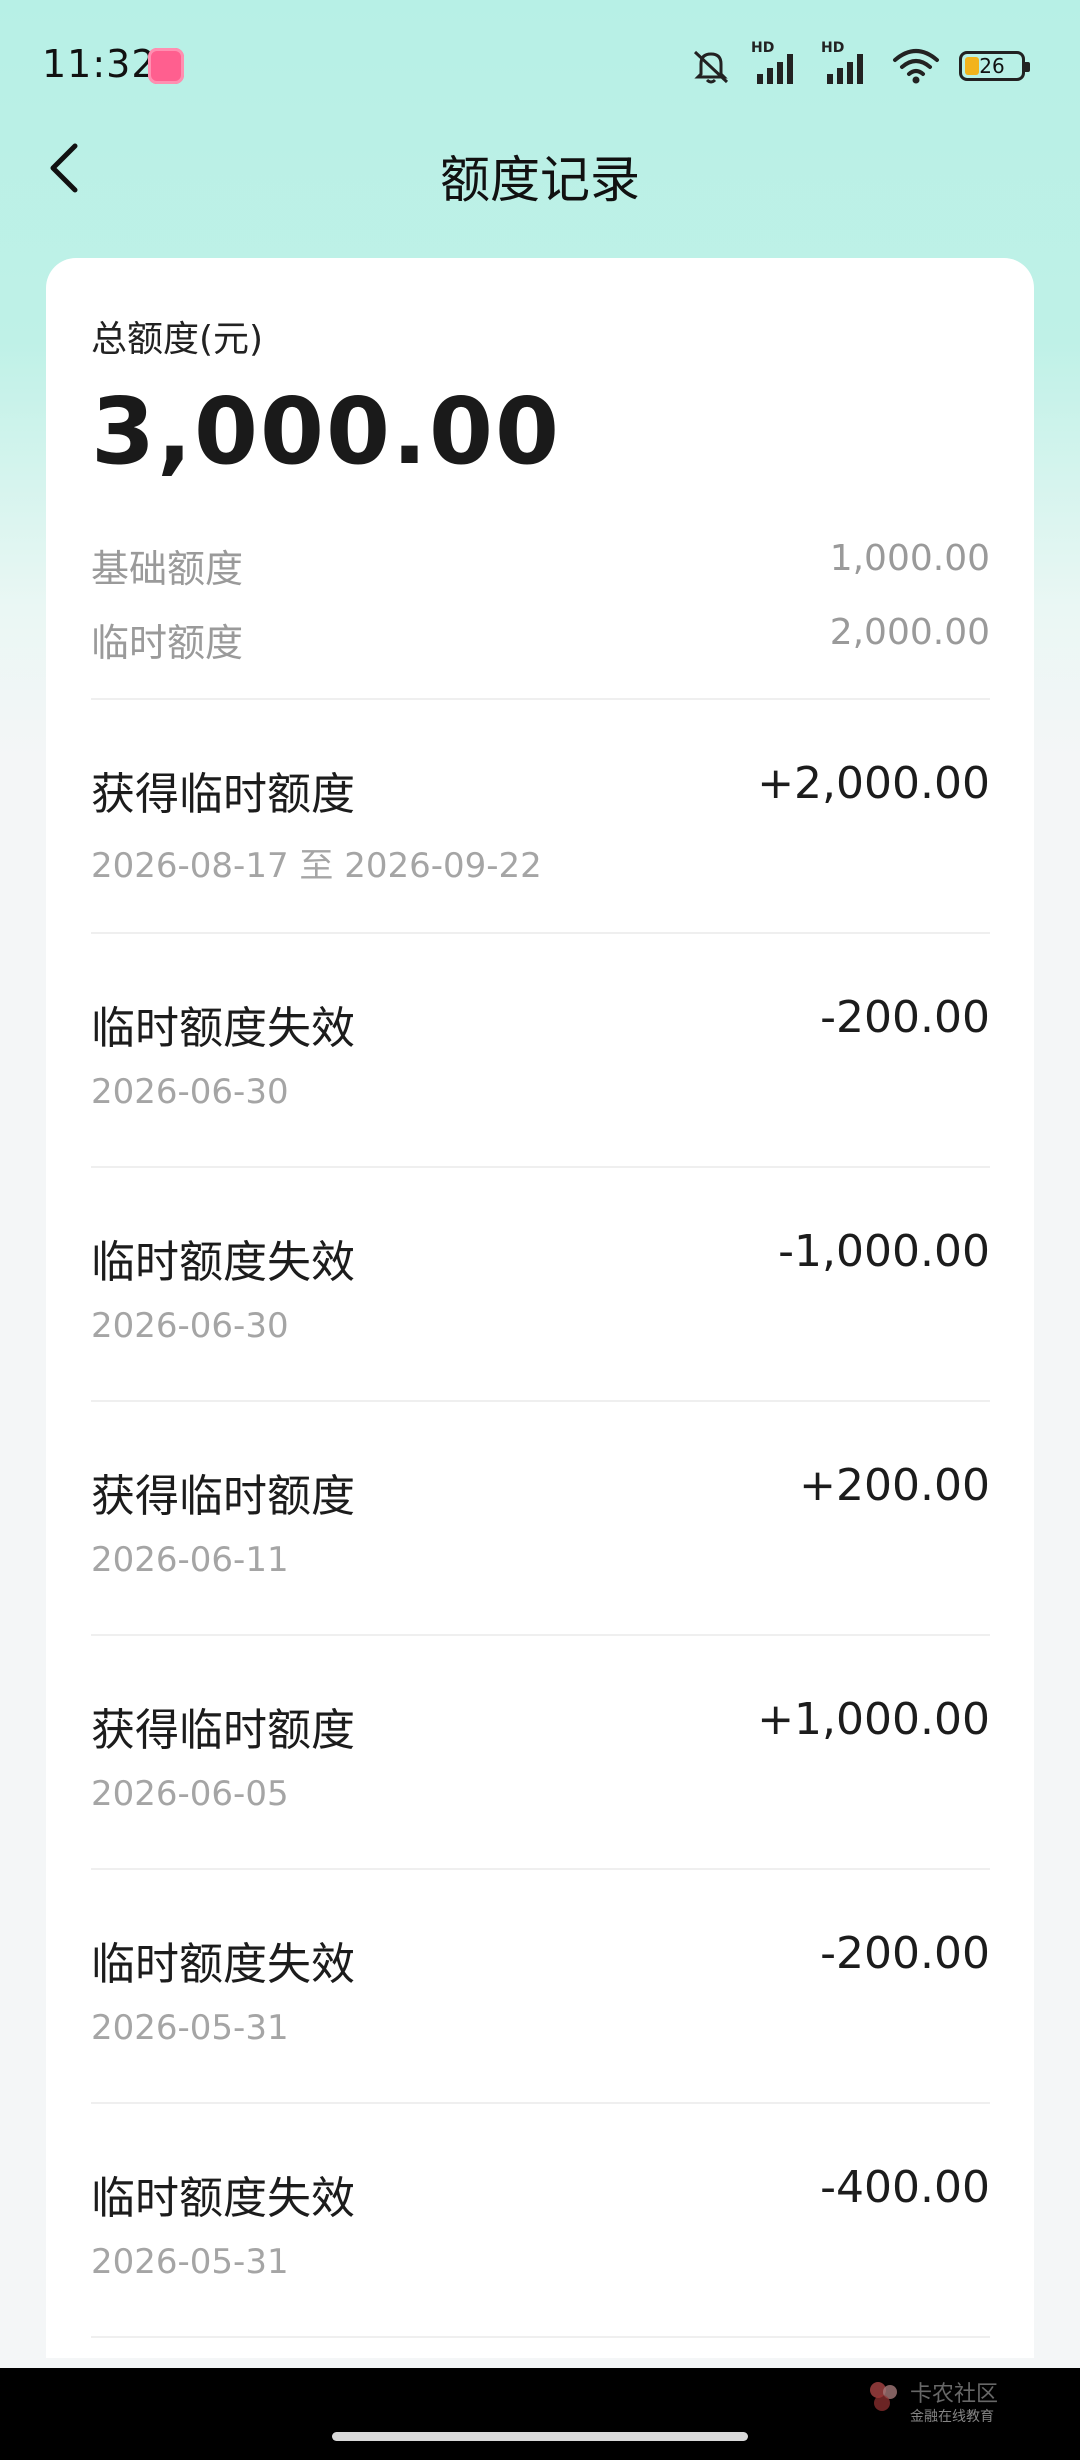  What do you see at coordinates (884, 2396) in the screenshot?
I see `watermark-logo-icon` at bounding box center [884, 2396].